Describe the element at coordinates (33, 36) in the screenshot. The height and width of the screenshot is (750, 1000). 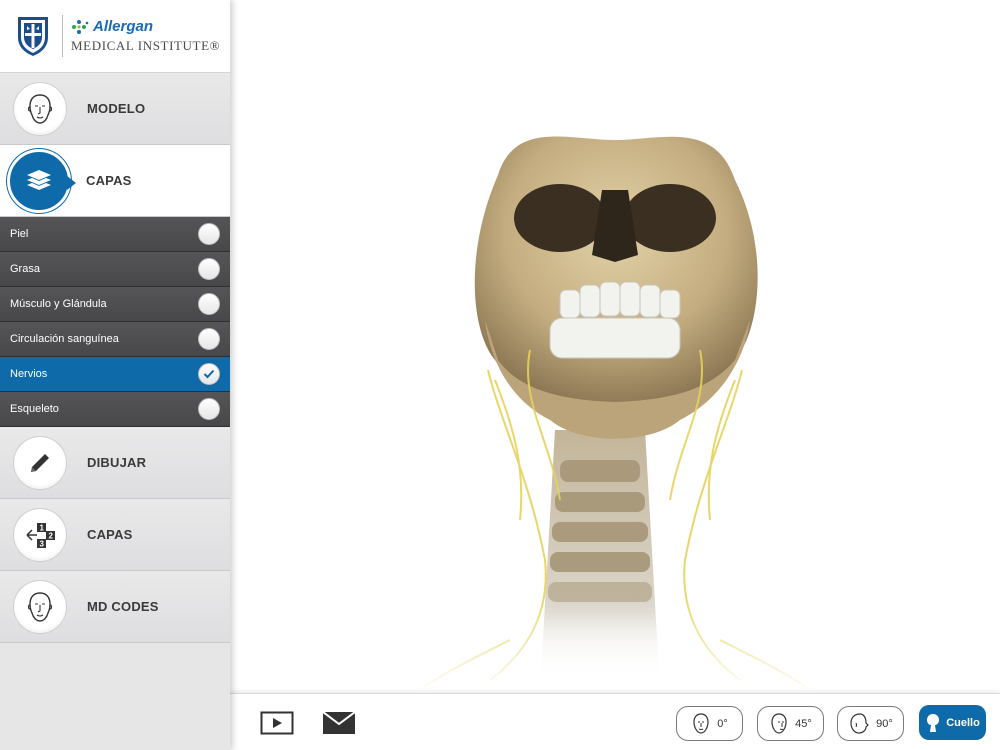
I see `shield-logo-icon` at that location.